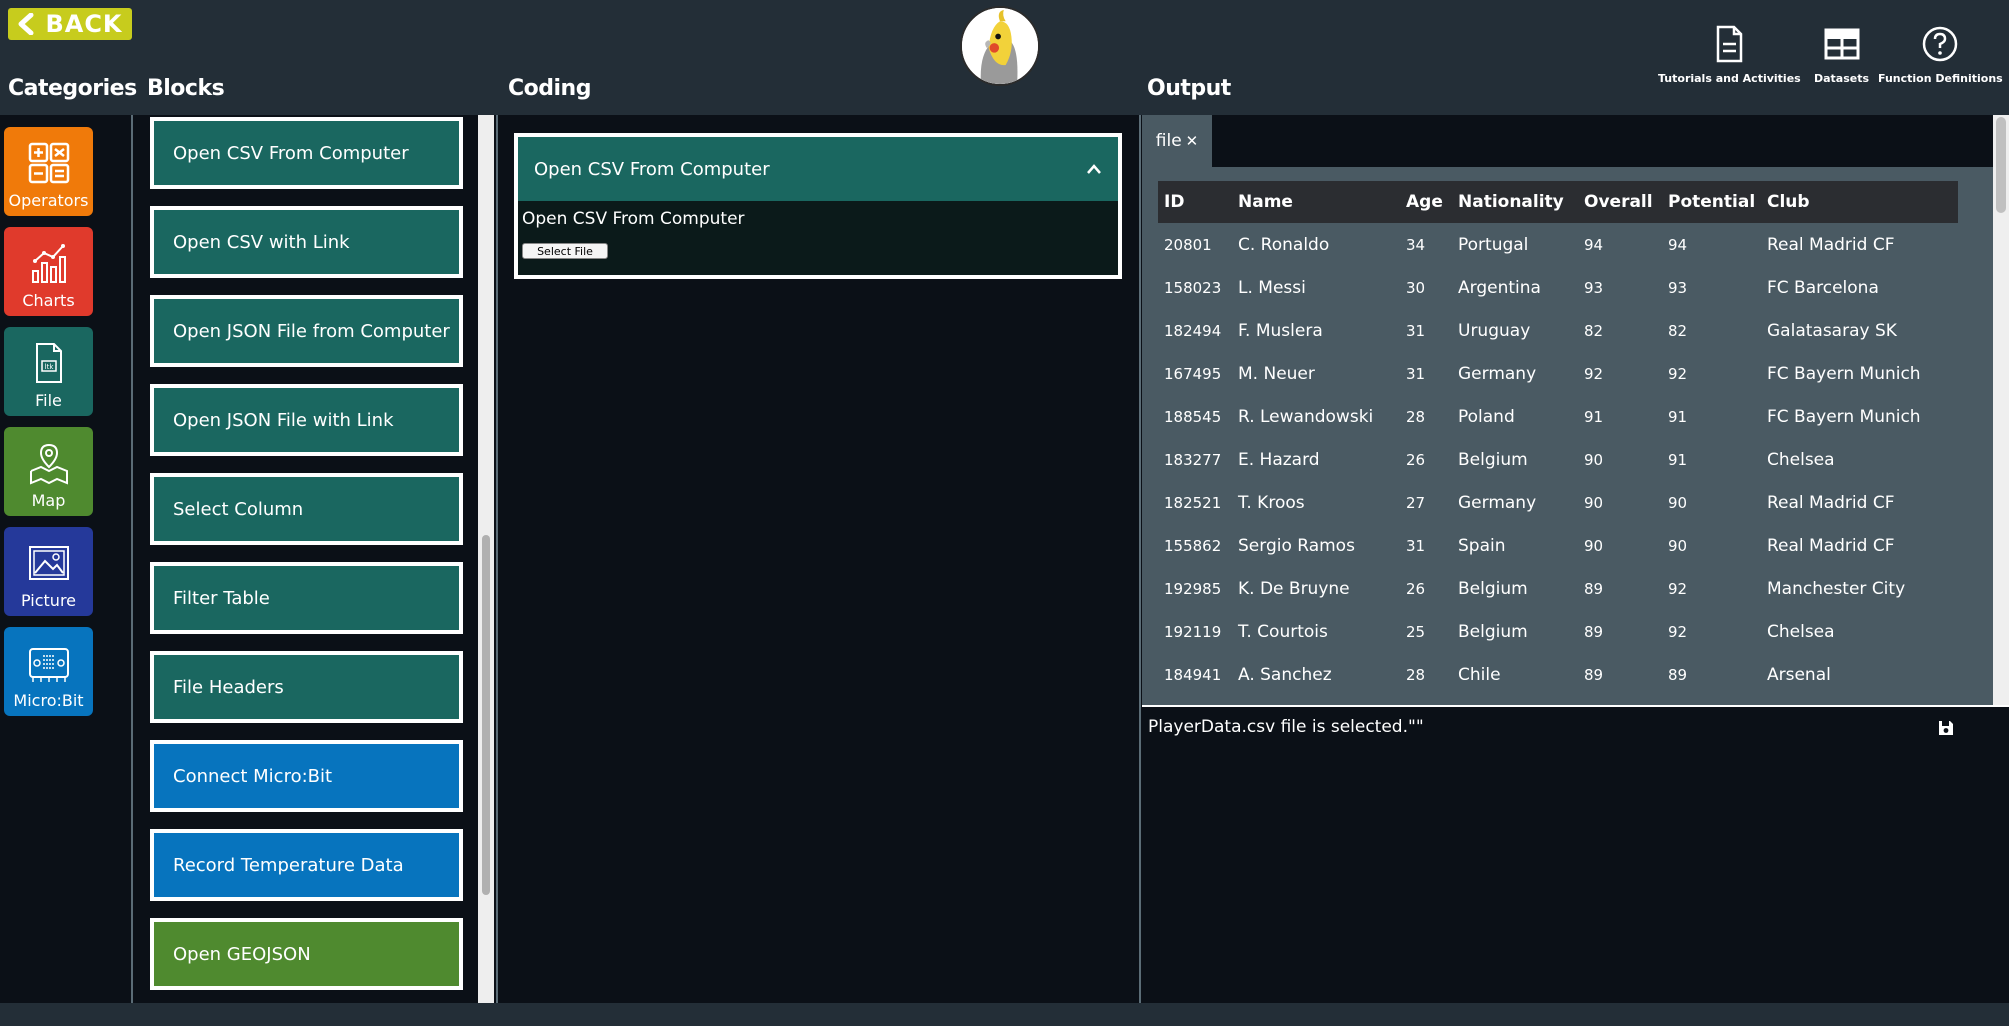 This screenshot has width=2009, height=1026. I want to click on tutorials-button: Tutorials and Activities, so click(1729, 54).